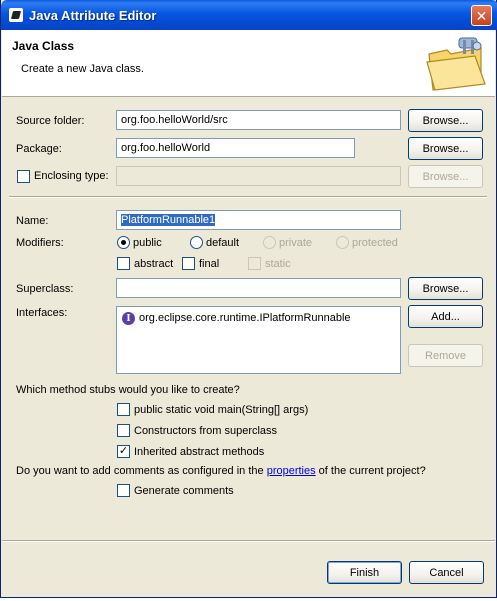  Describe the element at coordinates (342, 242) in the screenshot. I see `modifier-protected-radio` at that location.